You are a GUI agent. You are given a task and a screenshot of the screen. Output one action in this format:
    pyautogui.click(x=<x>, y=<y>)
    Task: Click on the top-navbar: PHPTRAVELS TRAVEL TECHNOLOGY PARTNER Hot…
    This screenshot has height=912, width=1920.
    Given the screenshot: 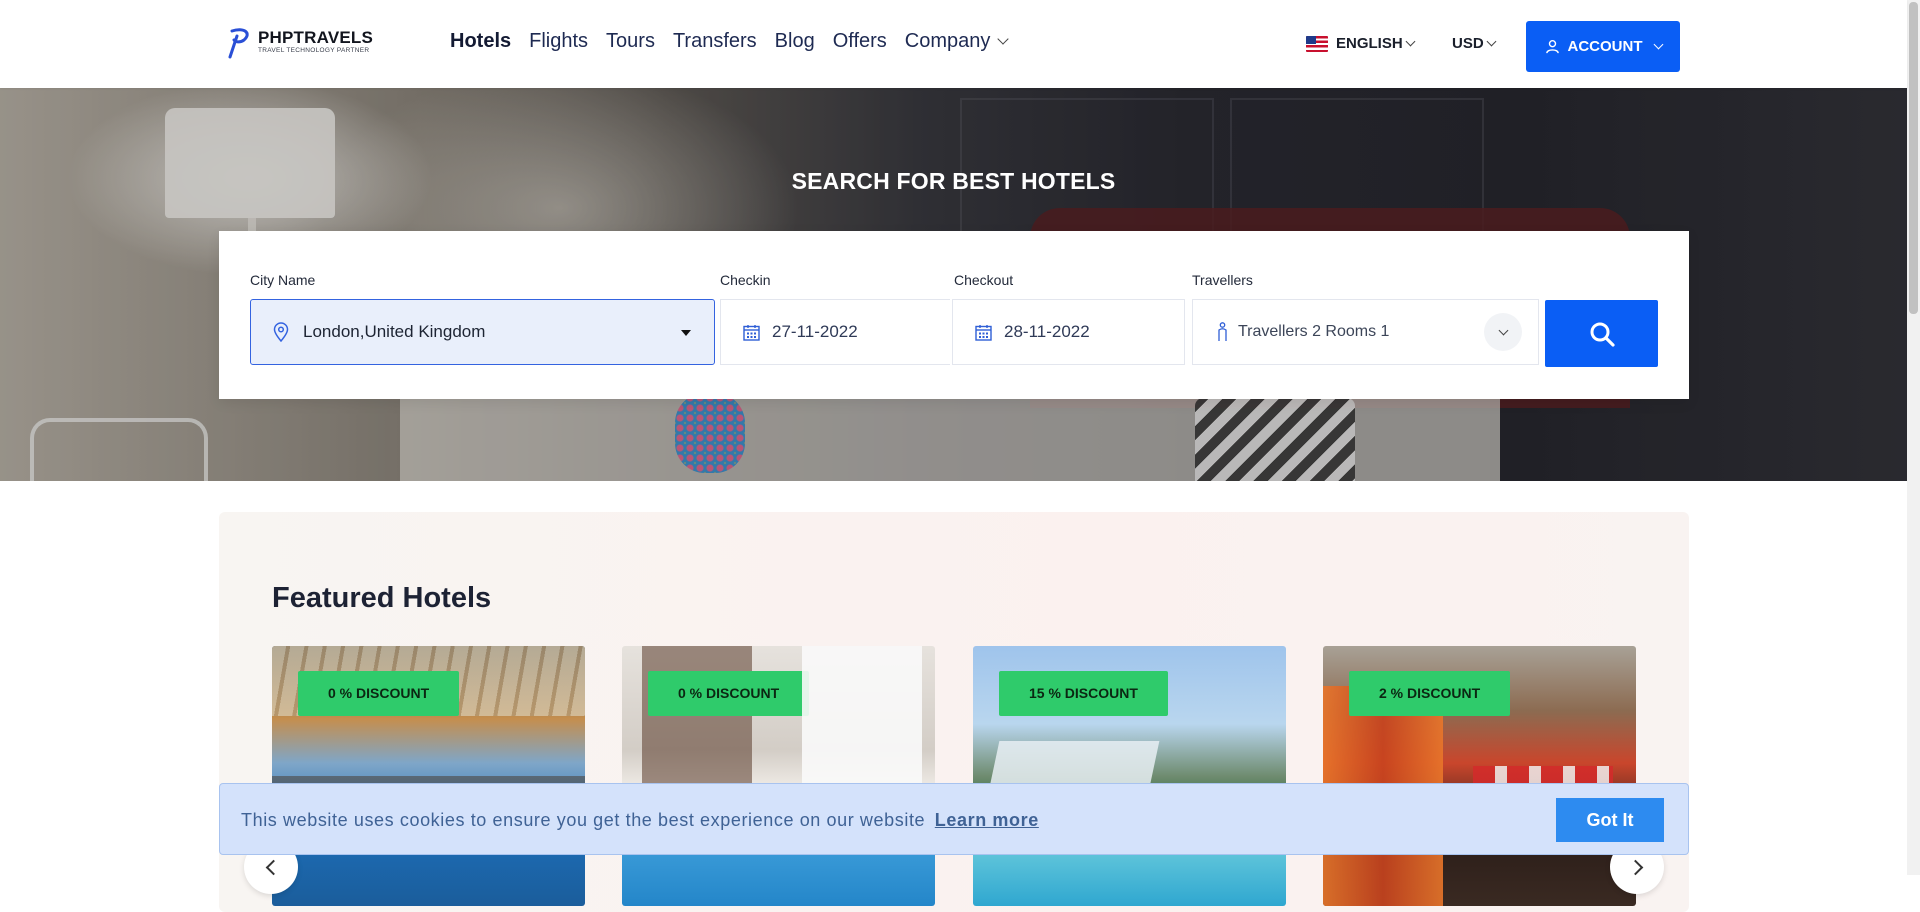 What is the action you would take?
    pyautogui.click(x=953, y=44)
    